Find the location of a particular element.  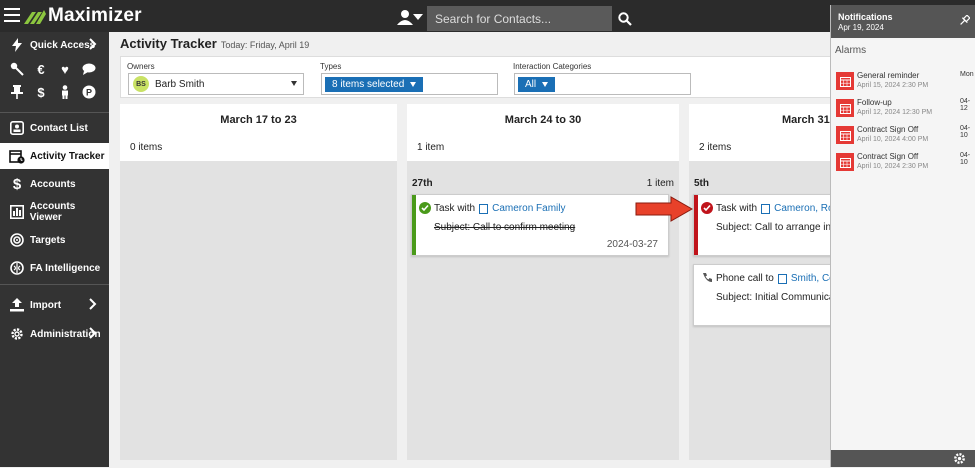

brain-icon is located at coordinates (17, 268).